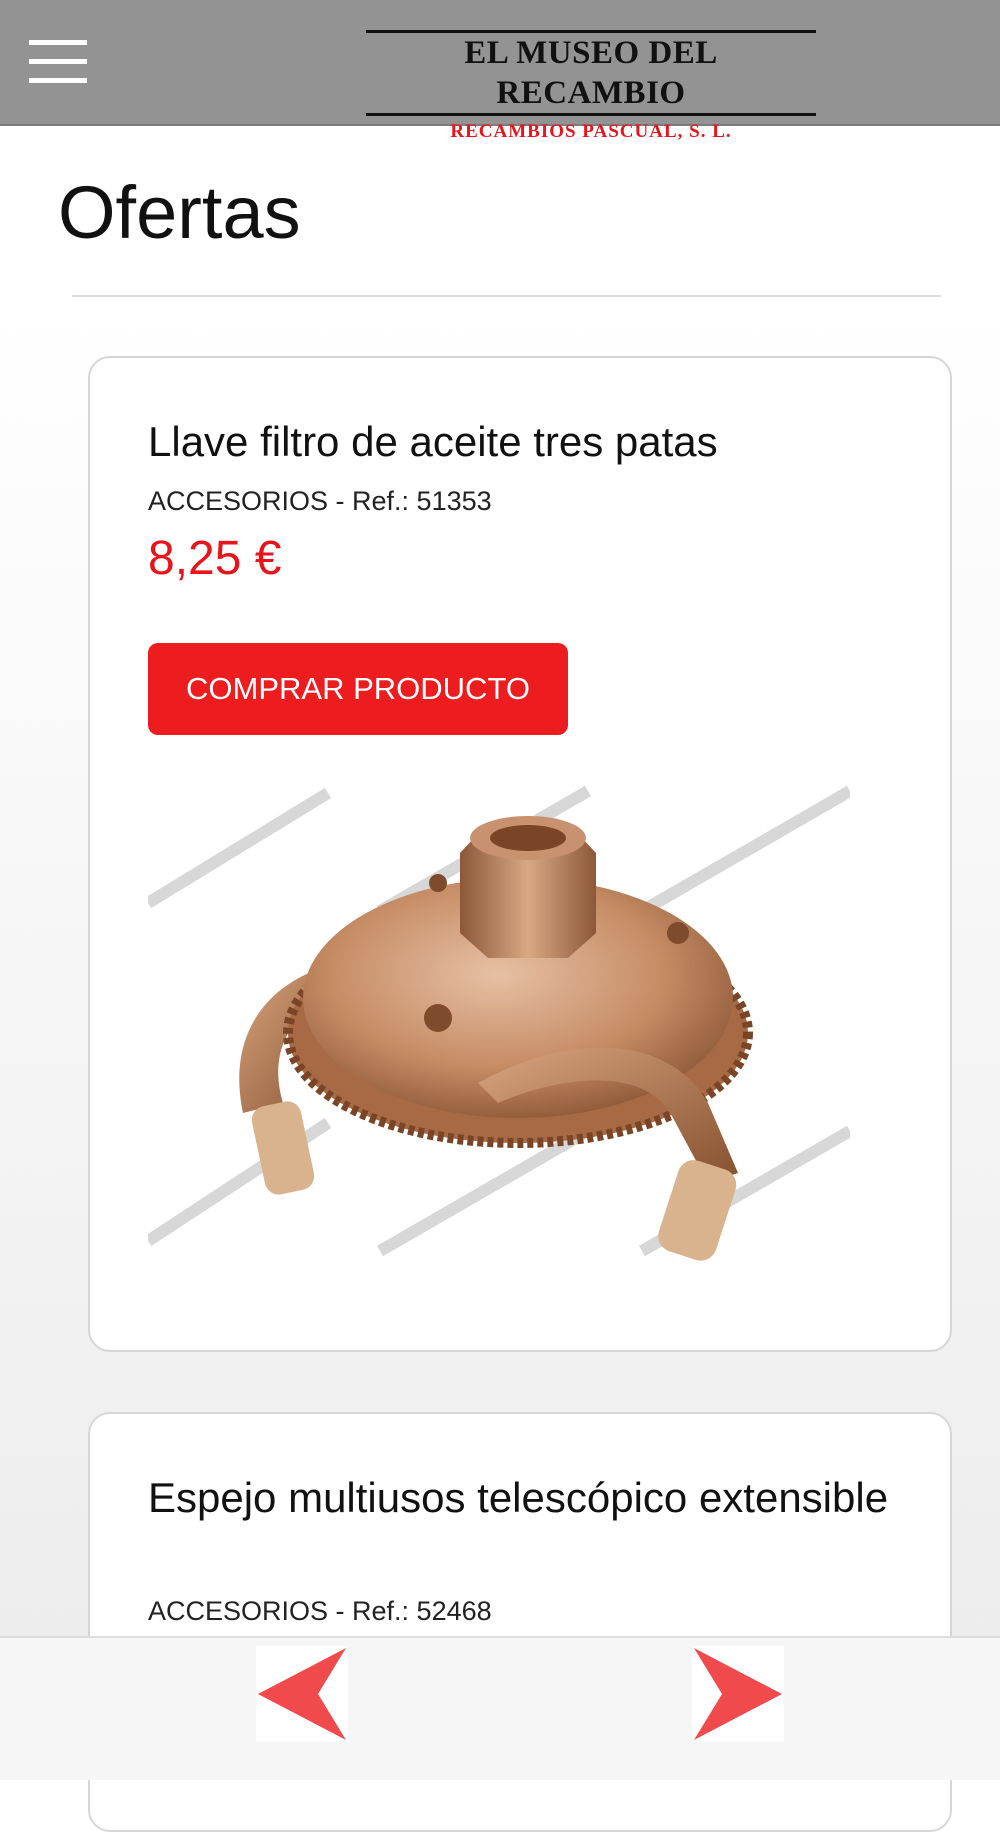 The width and height of the screenshot is (1000, 1832). What do you see at coordinates (506, 296) in the screenshot?
I see `title-divider` at bounding box center [506, 296].